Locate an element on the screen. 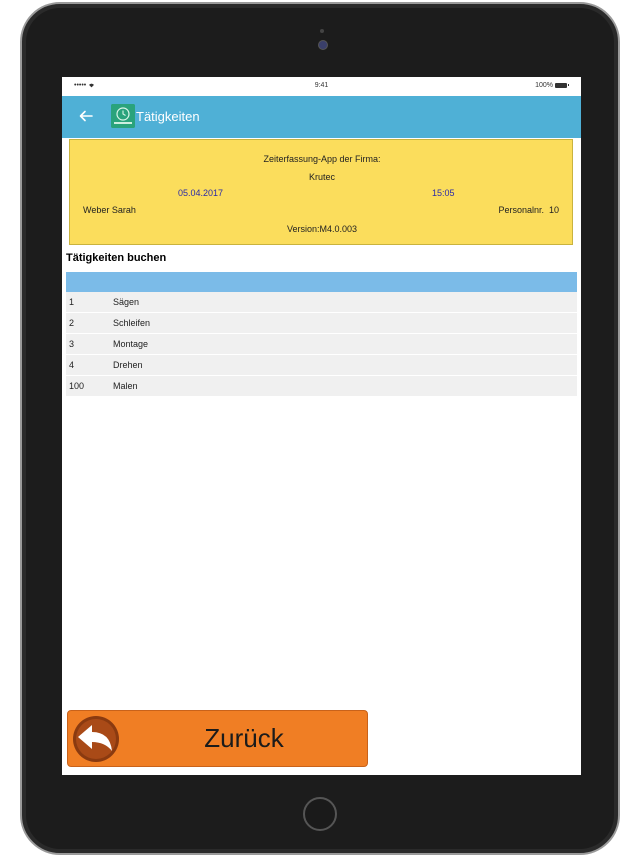 The width and height of the screenshot is (643, 858). return-arrow-icon is located at coordinates (96, 739).